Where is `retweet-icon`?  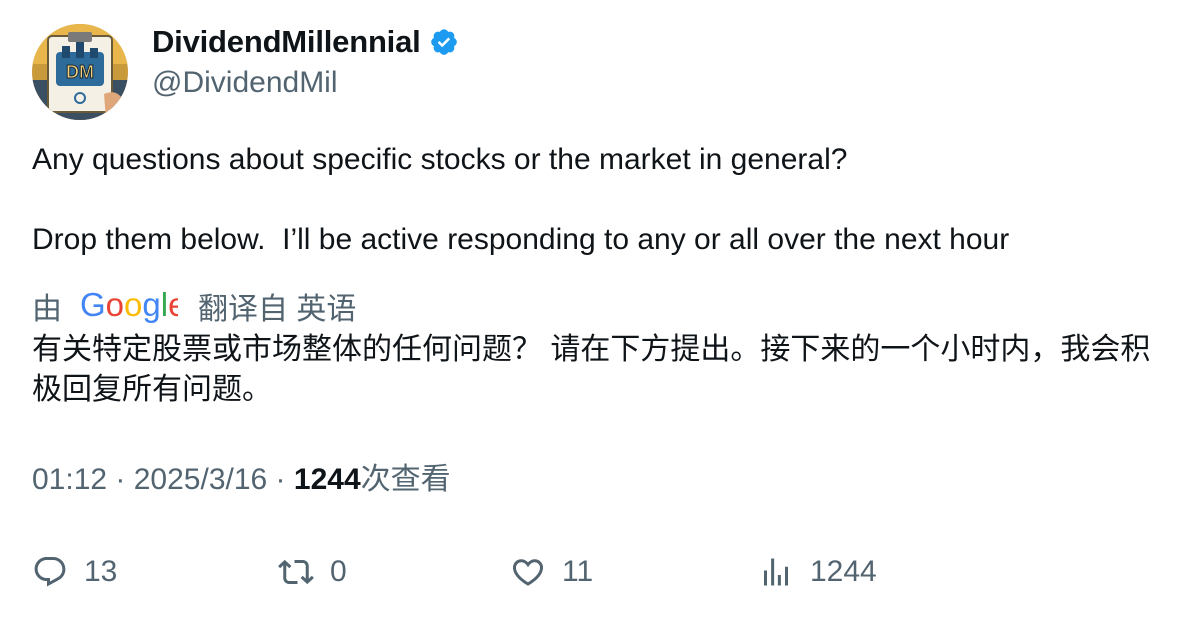
retweet-icon is located at coordinates (296, 572).